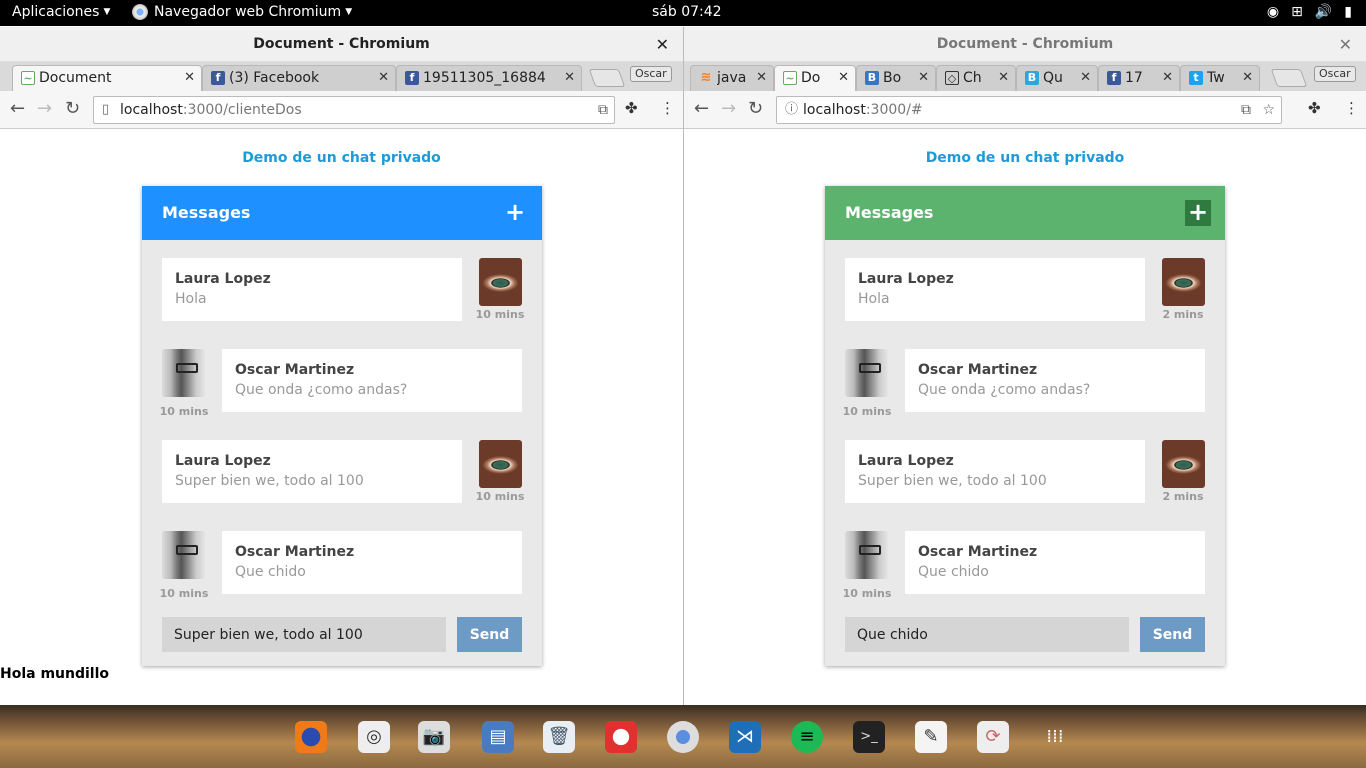 Image resolution: width=1366 pixels, height=768 pixels. Describe the element at coordinates (28, 78) in the screenshot. I see `app-icon: ~` at that location.